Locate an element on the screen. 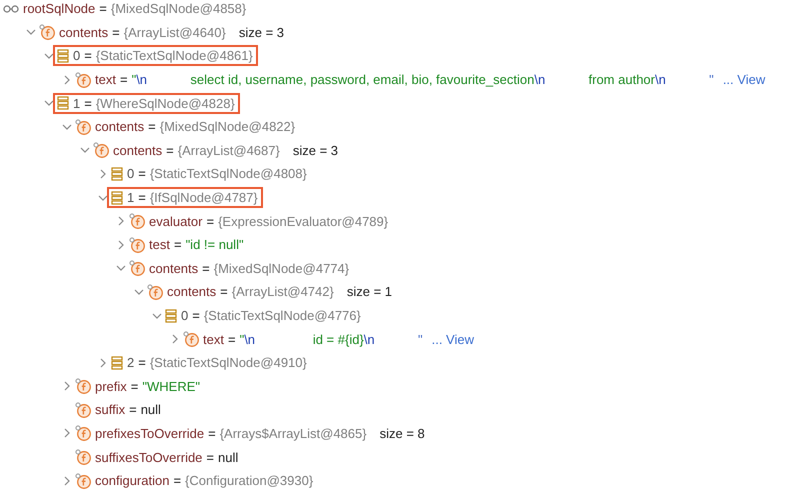 This screenshot has width=786, height=494. variable-name: 2 is located at coordinates (130, 362).